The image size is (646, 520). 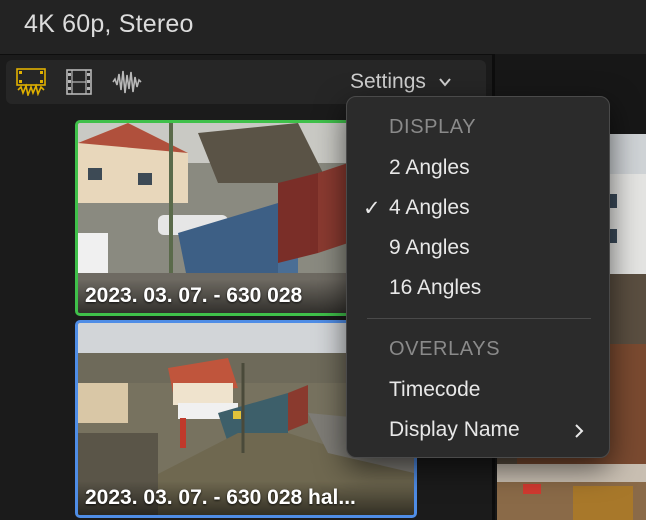 What do you see at coordinates (579, 431) in the screenshot?
I see `chevron-right-icon` at bounding box center [579, 431].